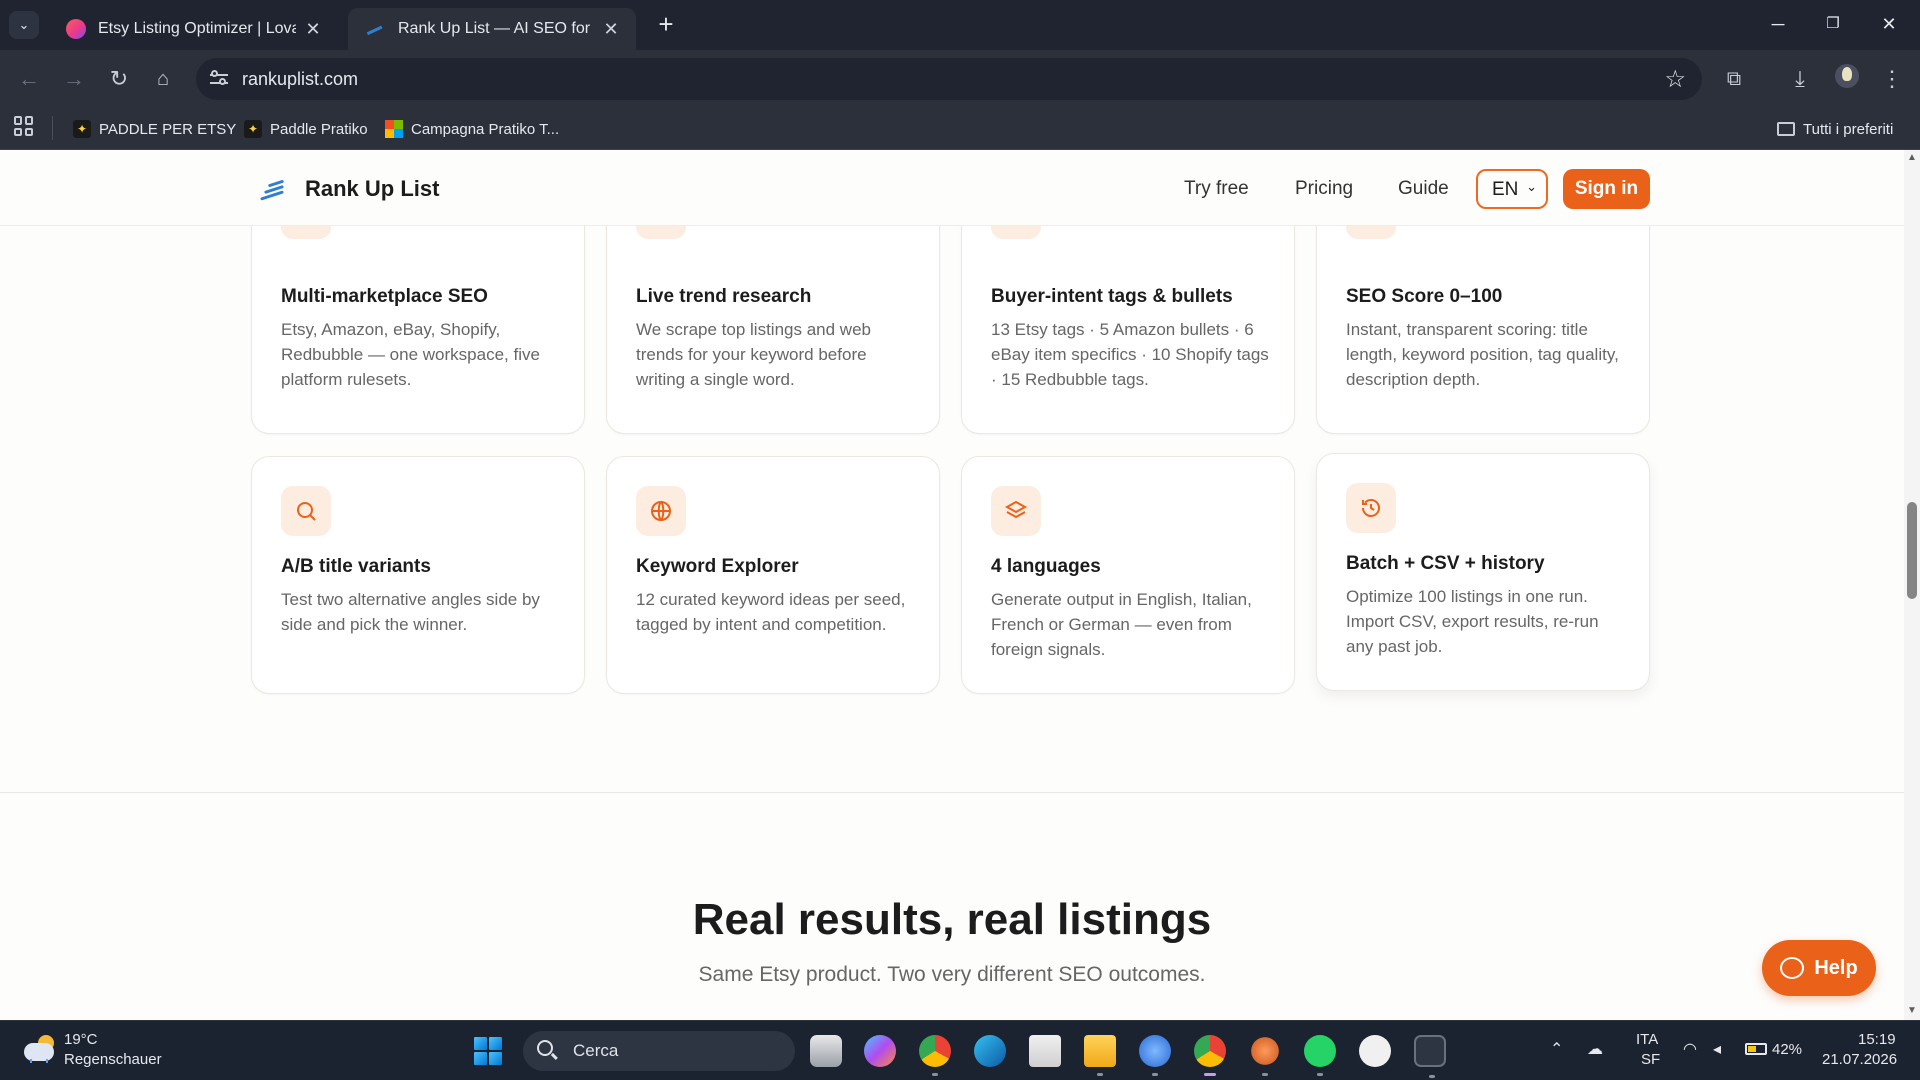 Image resolution: width=1920 pixels, height=1080 pixels. Describe the element at coordinates (1324, 189) in the screenshot. I see `nav-pricing: Pricing` at that location.